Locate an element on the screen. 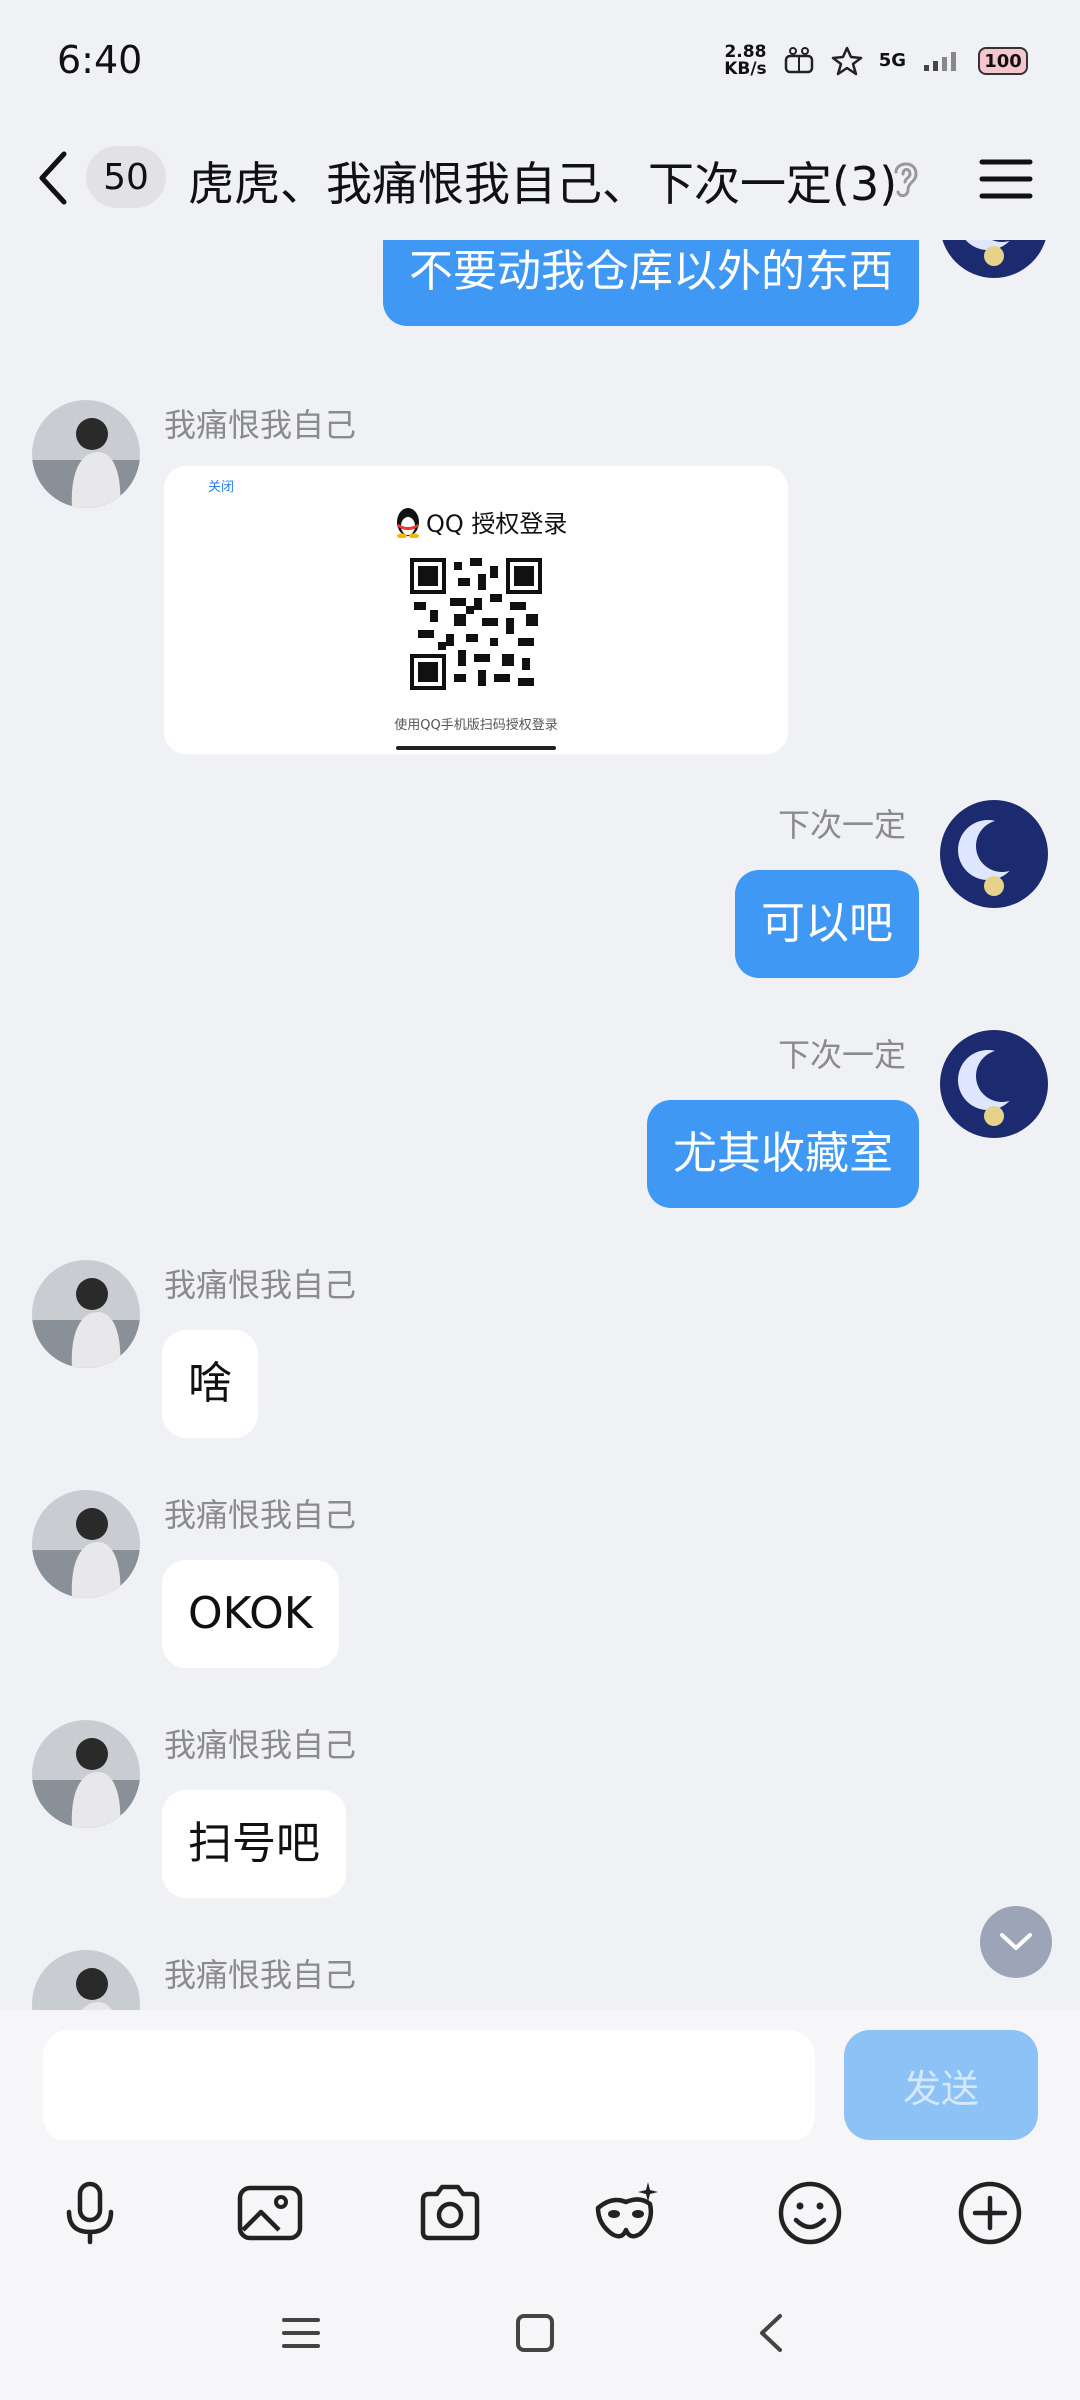 The image size is (1080, 2400). message-bubble: 尤其收藏室 is located at coordinates (783, 1154).